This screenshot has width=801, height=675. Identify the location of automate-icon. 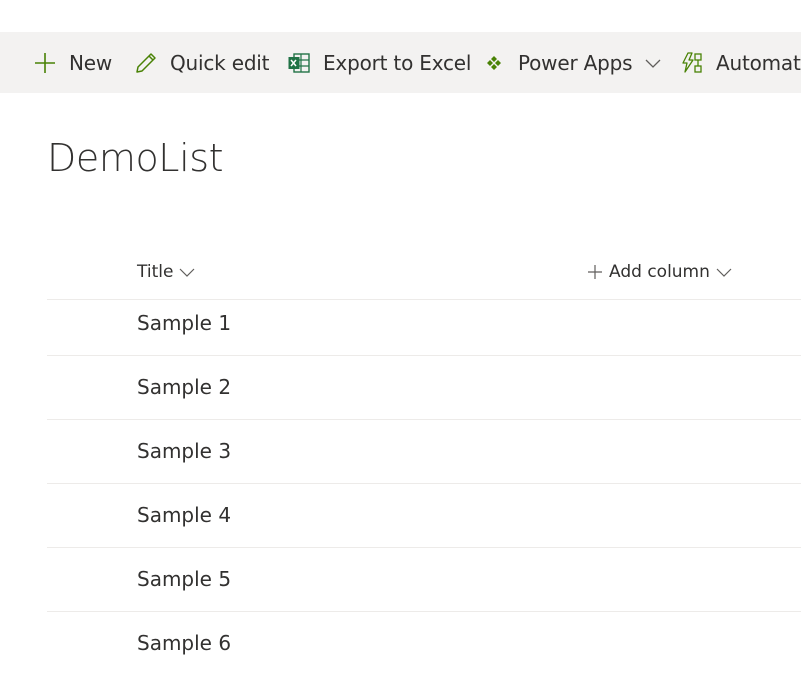
(692, 63).